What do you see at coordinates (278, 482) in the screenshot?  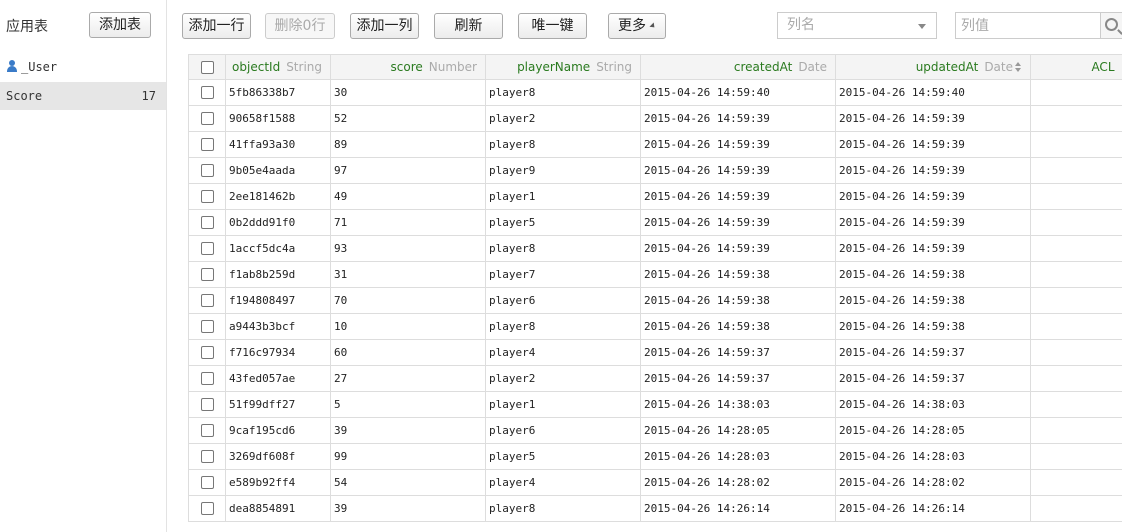 I see `cell-objectid: e589b92ff4` at bounding box center [278, 482].